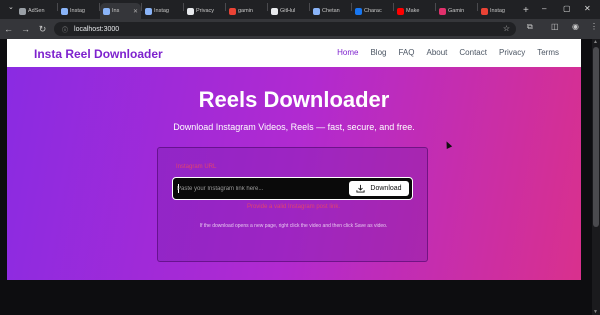 This screenshot has height=315, width=600. Describe the element at coordinates (548, 52) in the screenshot. I see `nav-link-terms: Terms` at that location.